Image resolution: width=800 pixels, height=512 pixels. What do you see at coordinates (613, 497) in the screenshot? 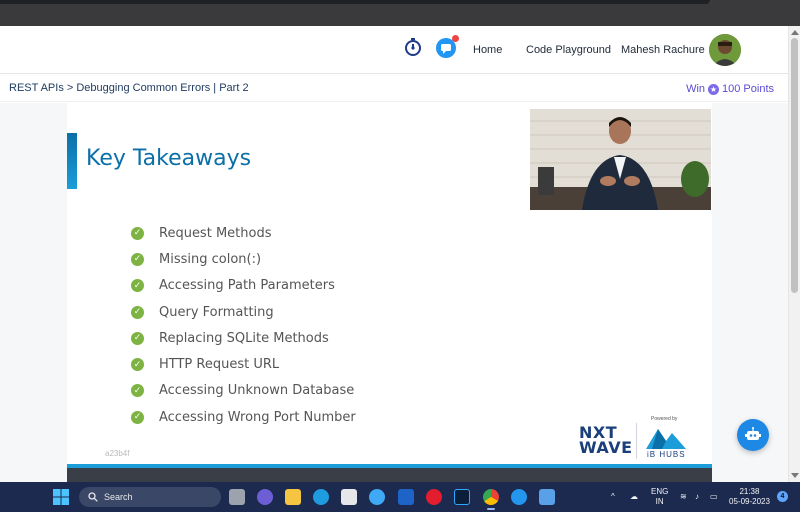
I see `chevron-up-icon: ^` at bounding box center [613, 497].